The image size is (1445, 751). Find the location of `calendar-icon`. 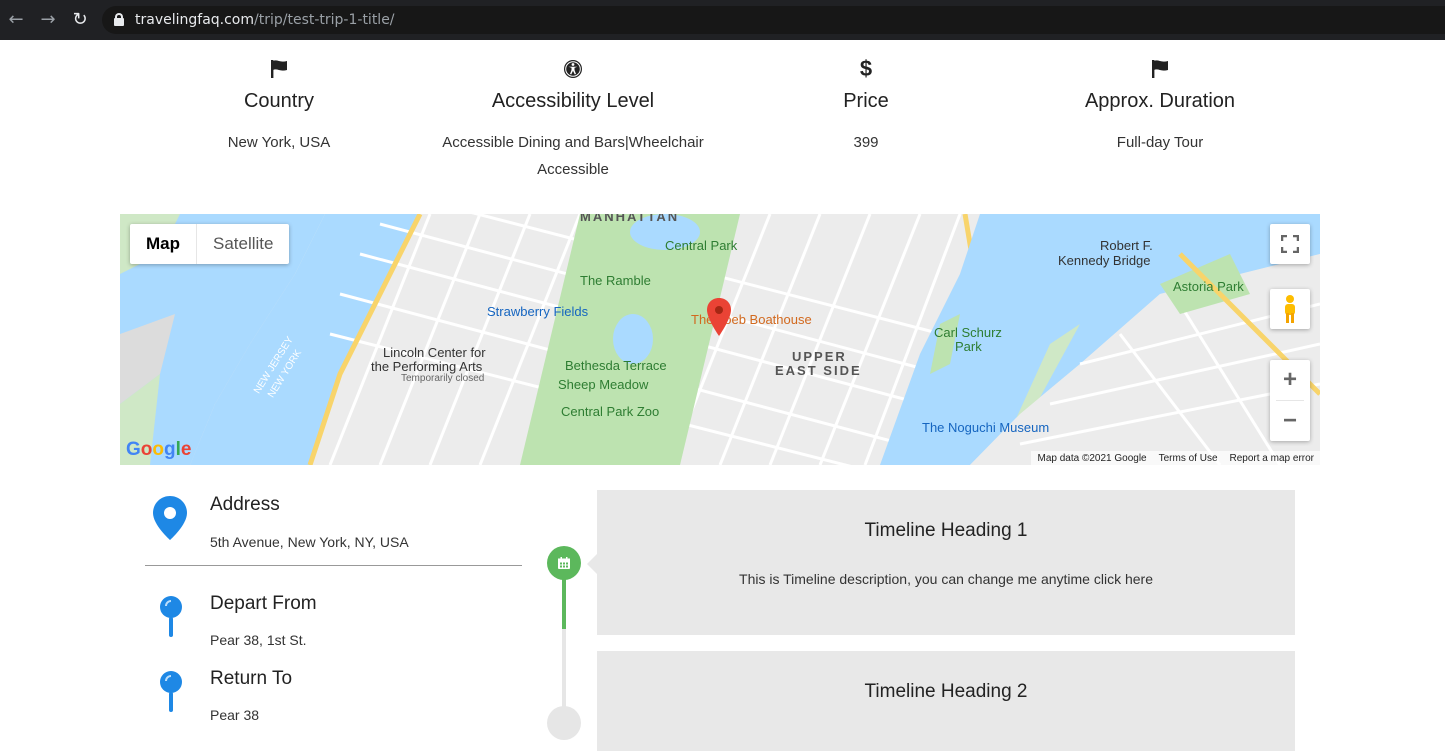

calendar-icon is located at coordinates (564, 563).